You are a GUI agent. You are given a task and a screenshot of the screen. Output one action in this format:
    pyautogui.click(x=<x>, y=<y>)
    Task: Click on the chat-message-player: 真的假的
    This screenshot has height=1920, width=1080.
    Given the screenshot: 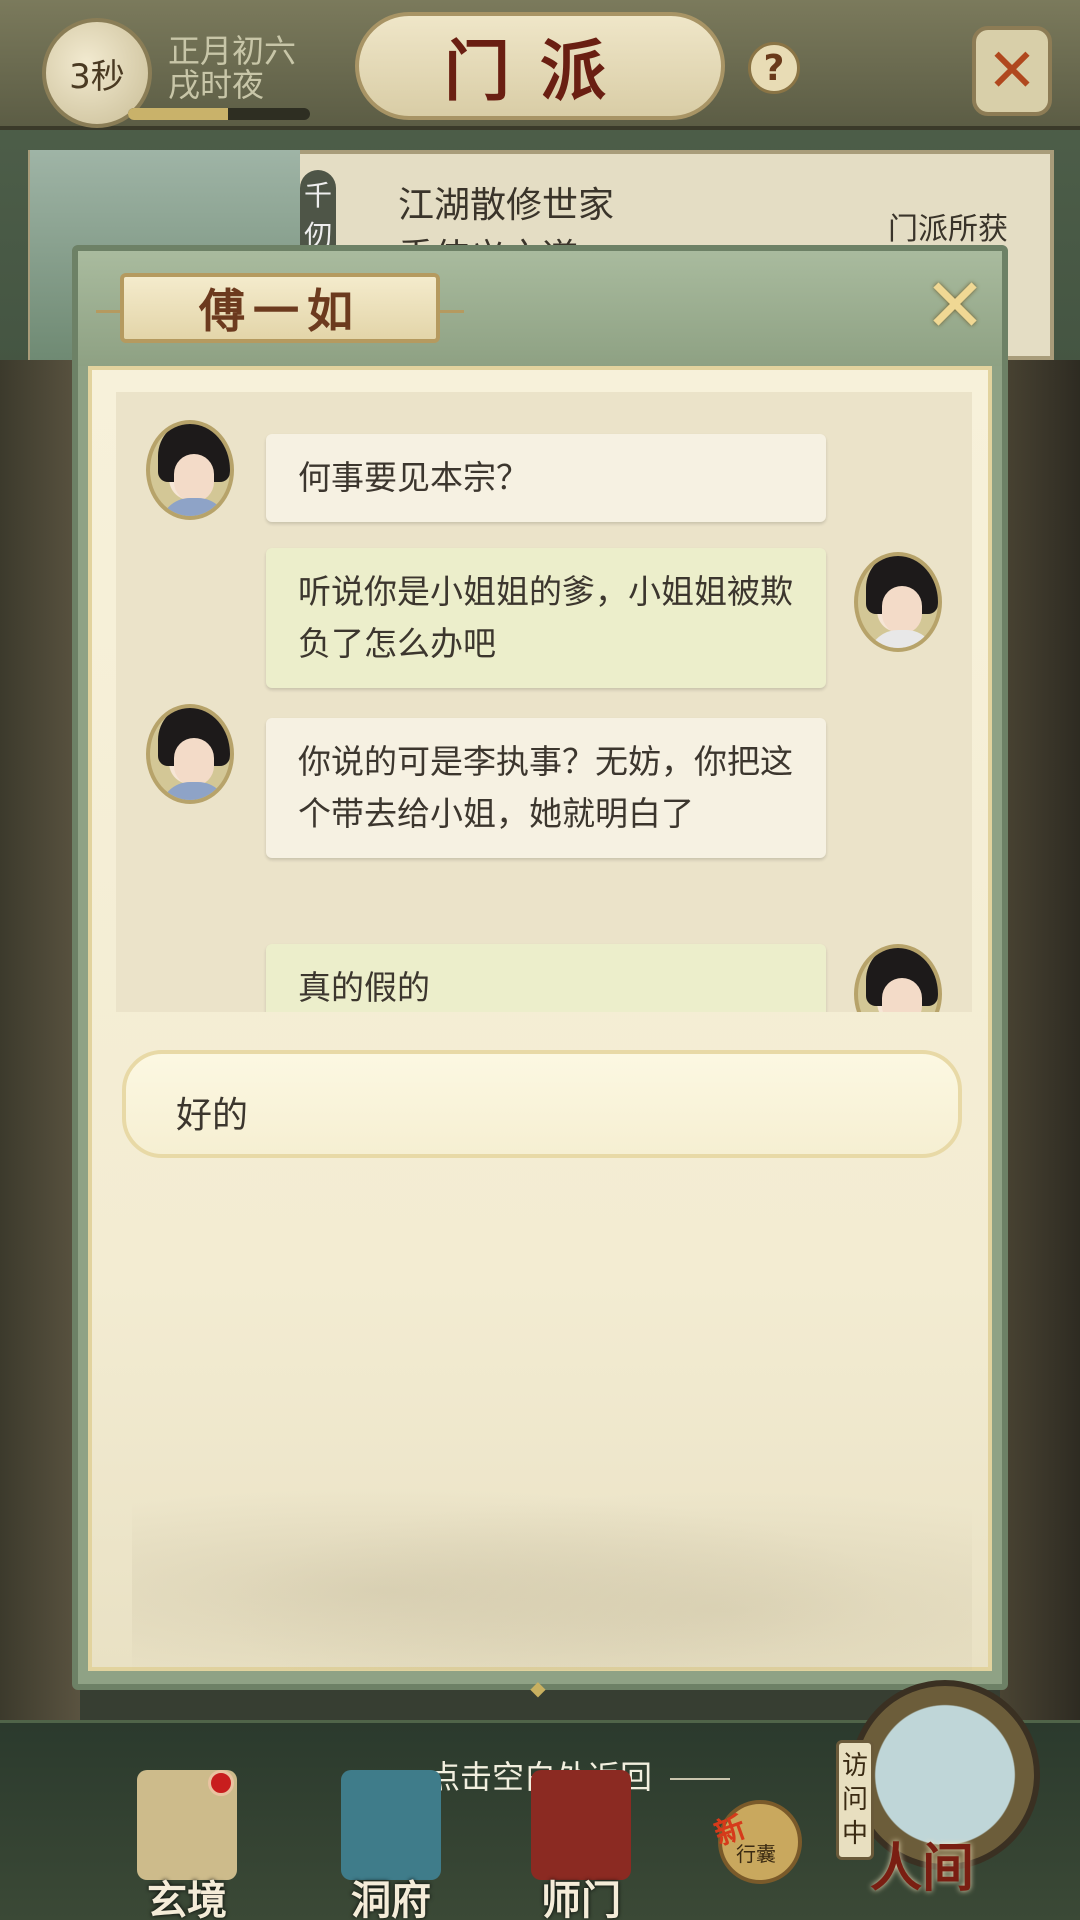 What is the action you would take?
    pyautogui.click(x=546, y=978)
    